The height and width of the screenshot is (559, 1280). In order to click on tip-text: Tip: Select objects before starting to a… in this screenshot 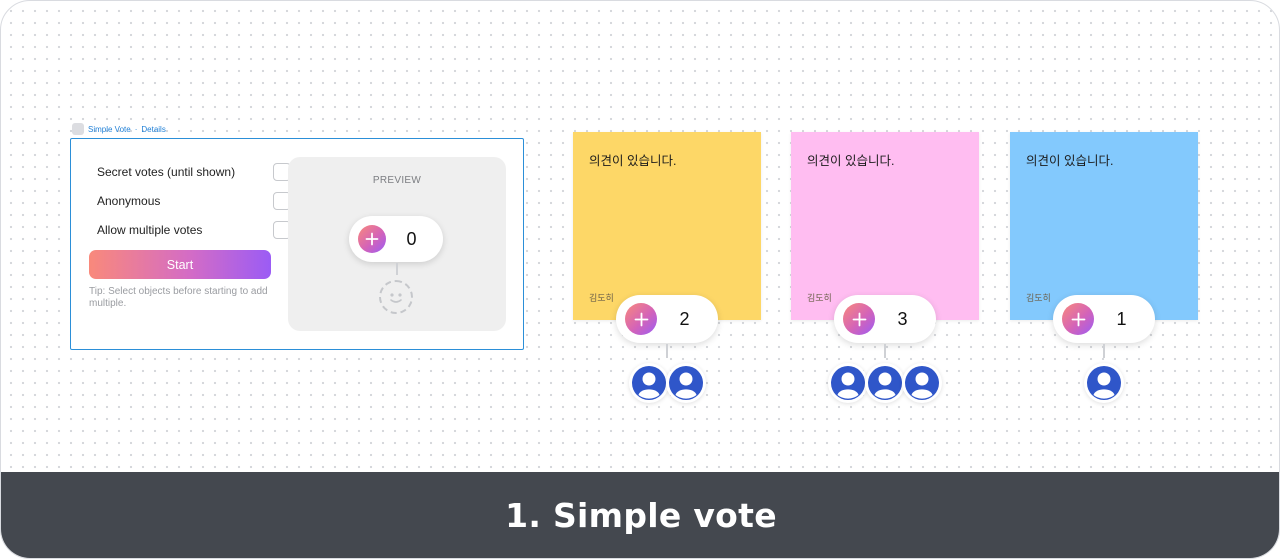, I will do `click(178, 297)`.